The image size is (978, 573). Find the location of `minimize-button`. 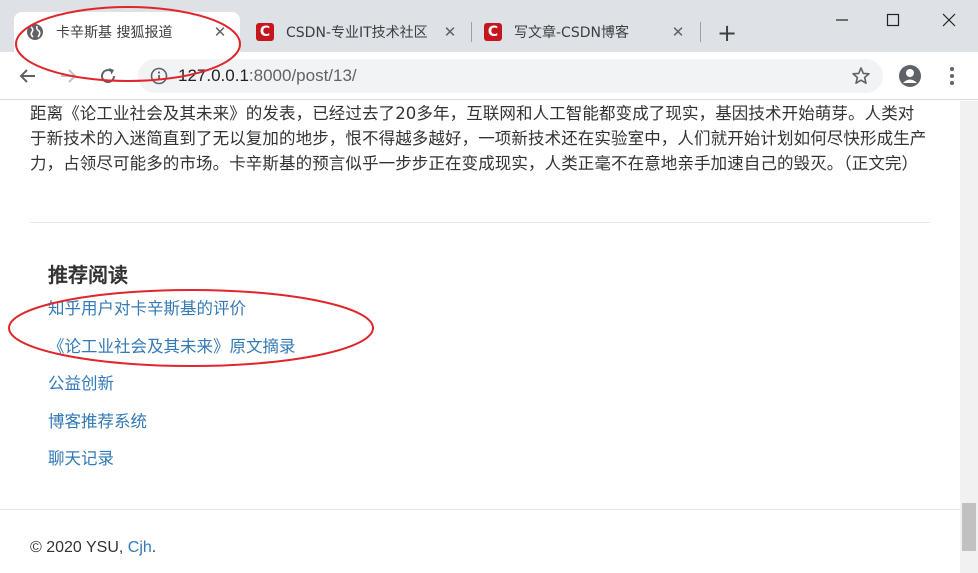

minimize-button is located at coordinates (842, 20).